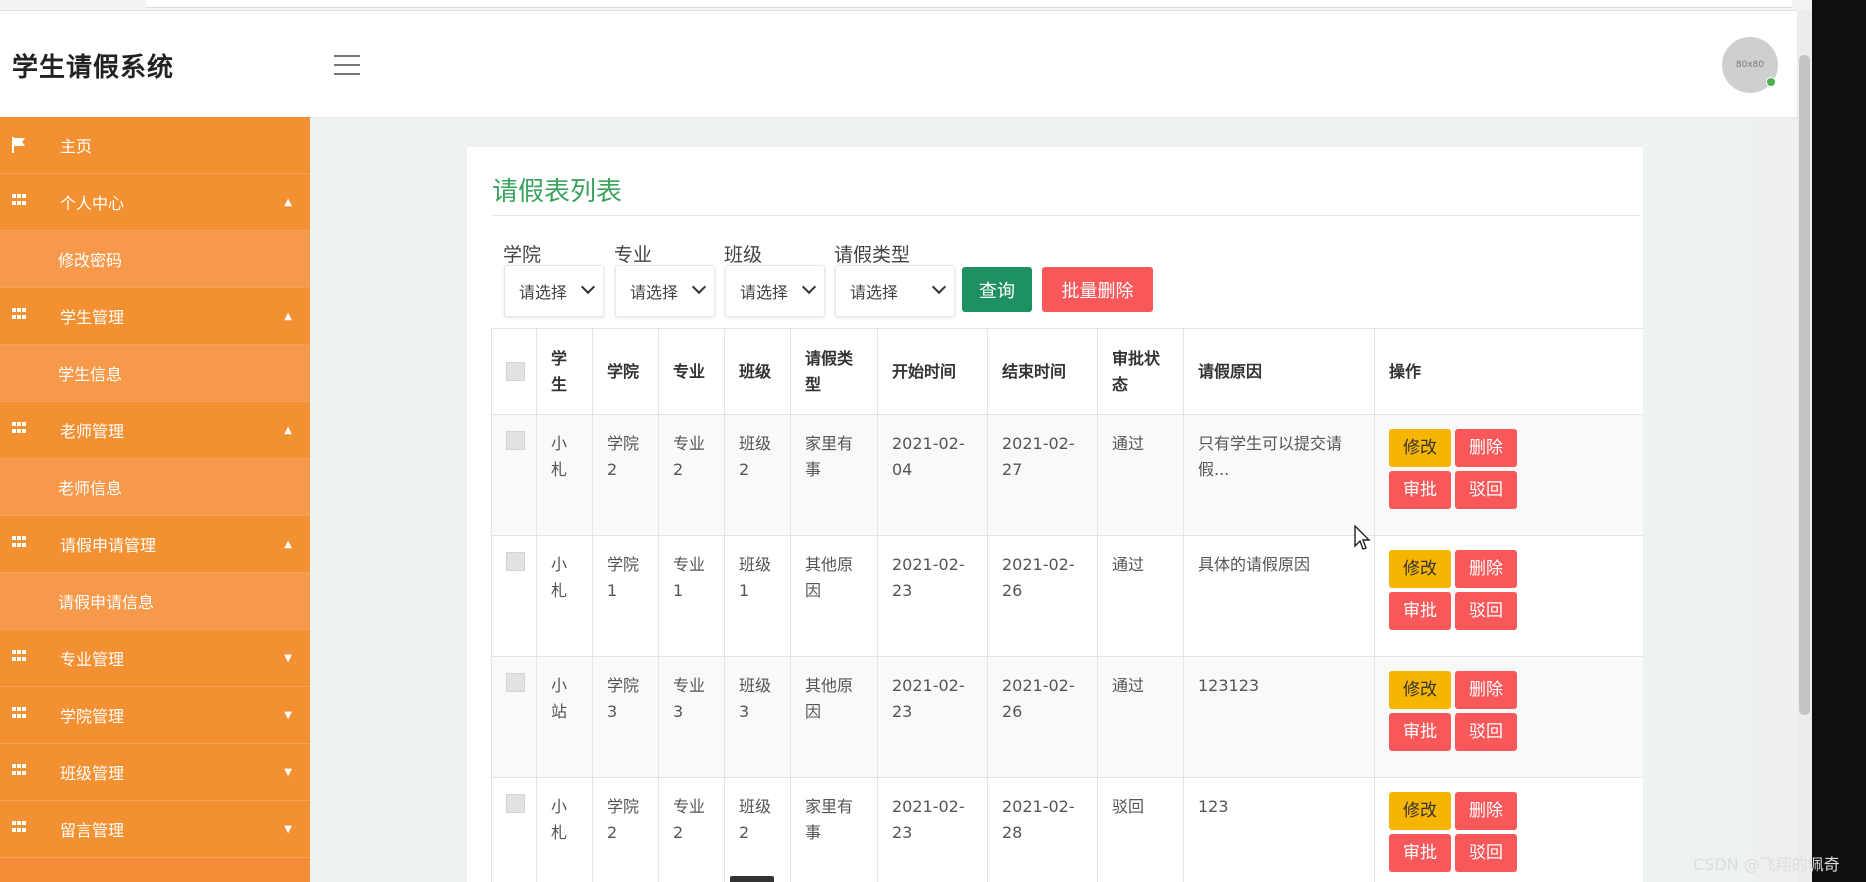  Describe the element at coordinates (92, 830) in the screenshot. I see `sidebar-item-label: 留言管理` at that location.